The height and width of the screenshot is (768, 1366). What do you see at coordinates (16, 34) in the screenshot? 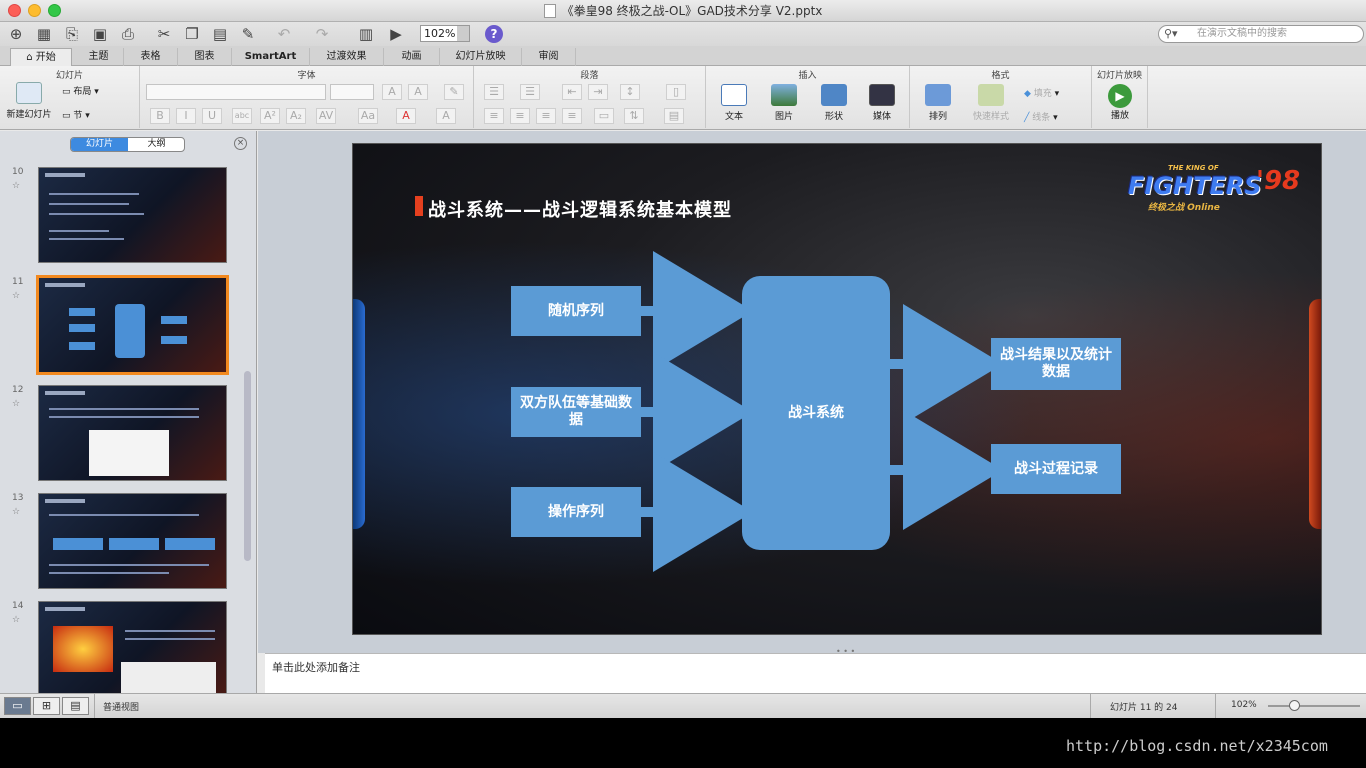
I see `new-icon: ⊕` at bounding box center [16, 34].